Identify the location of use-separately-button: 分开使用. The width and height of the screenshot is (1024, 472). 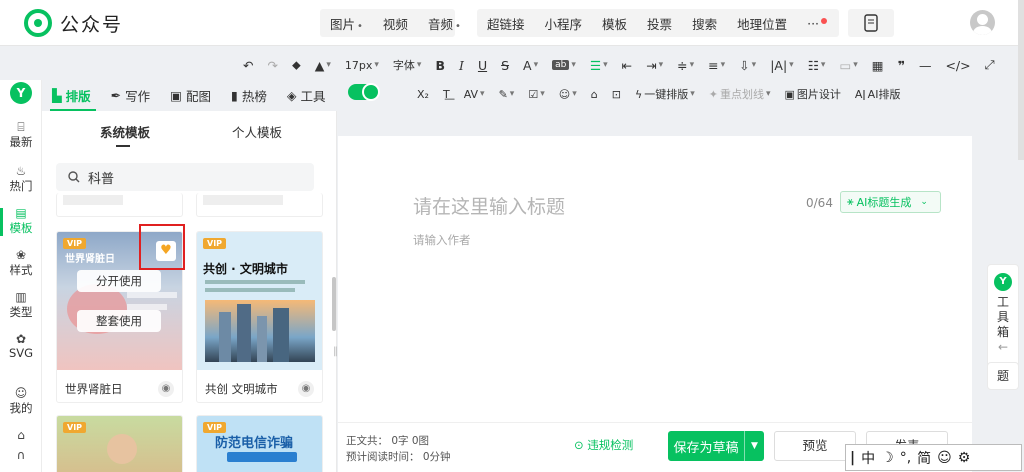
(119, 281).